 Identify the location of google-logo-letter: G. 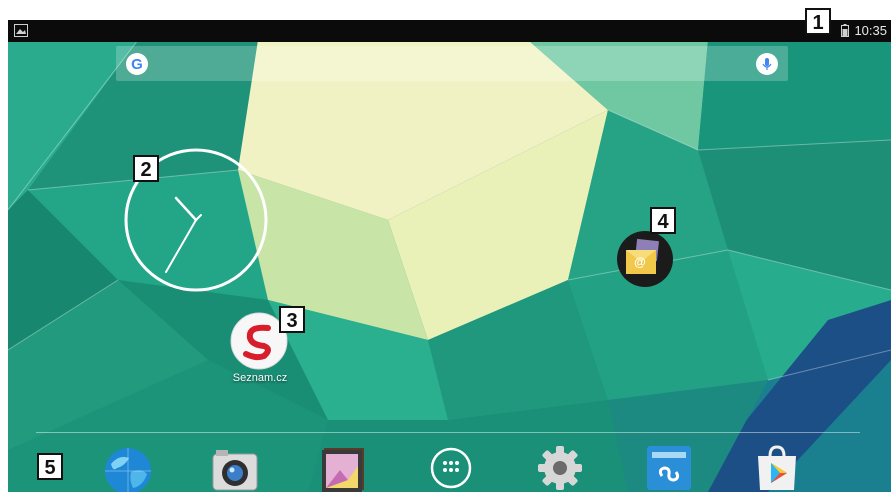
(137, 64).